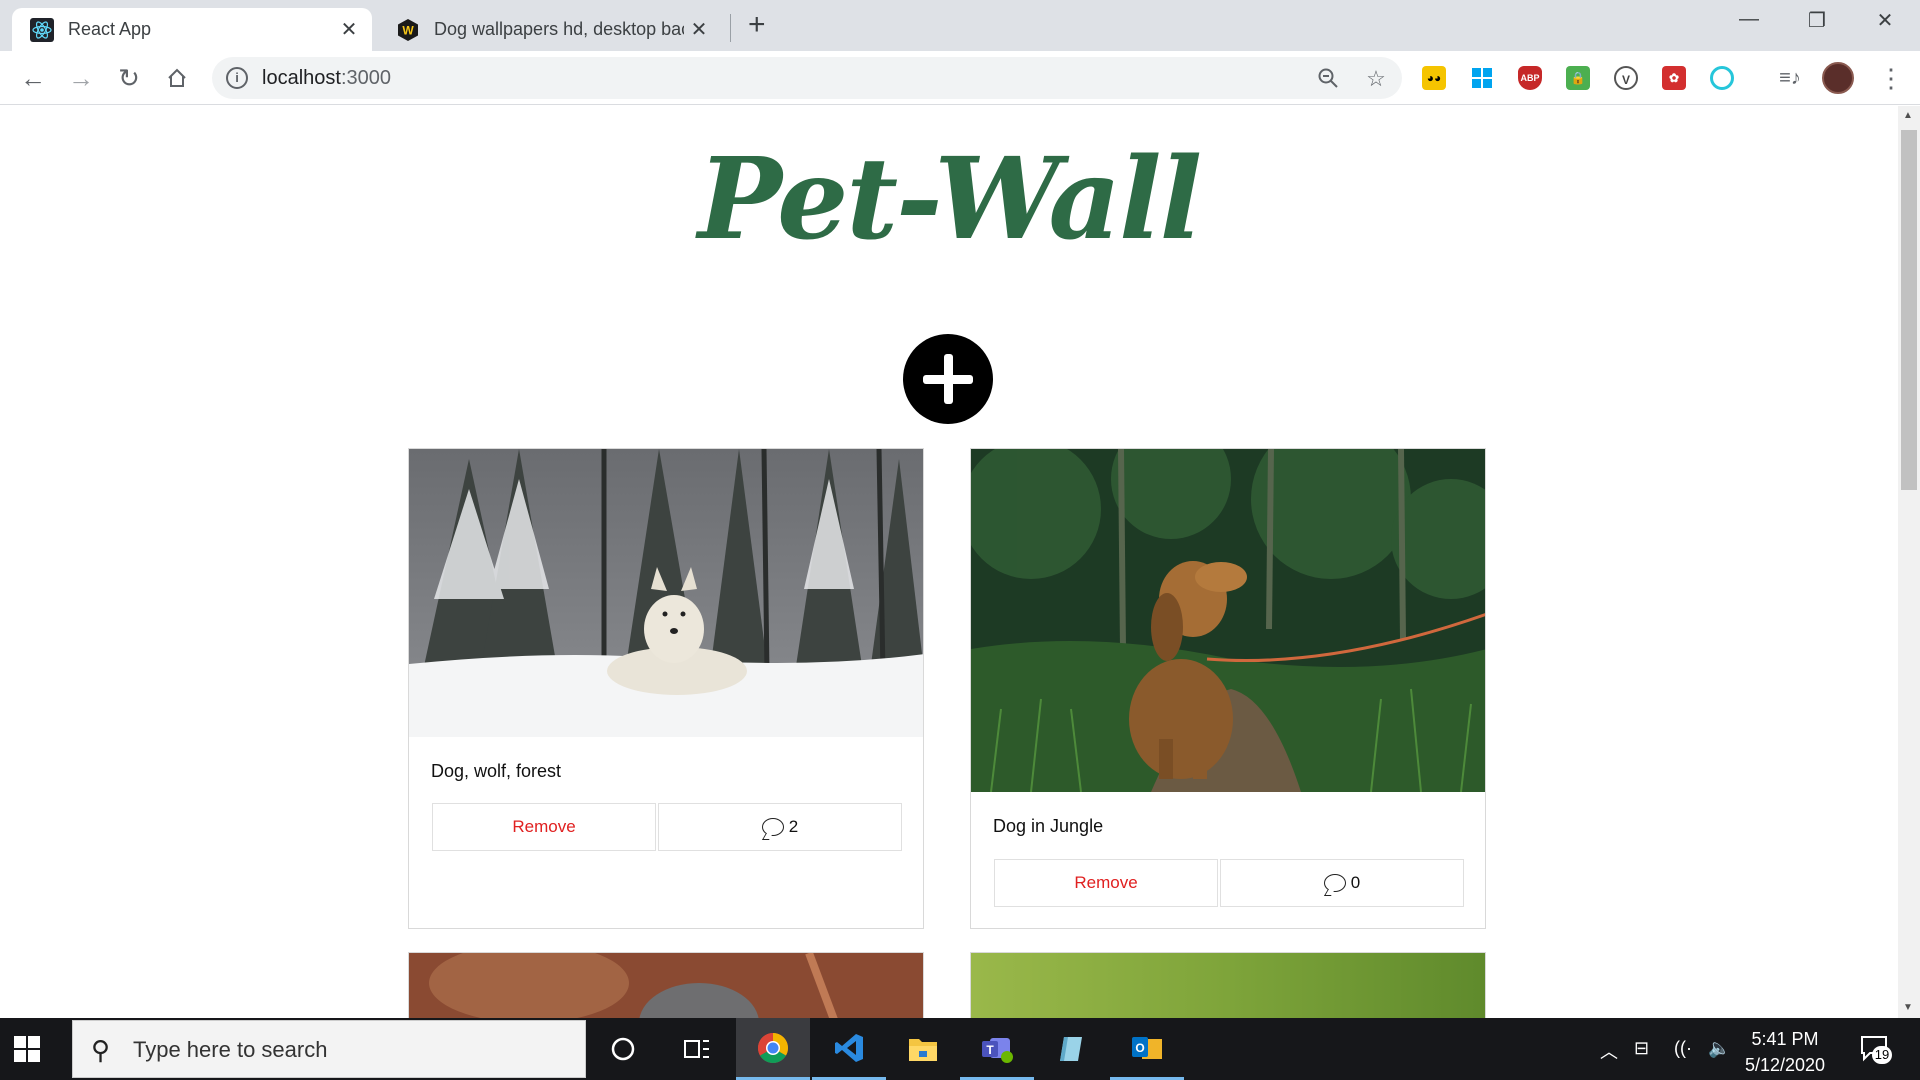 The image size is (1920, 1080). Describe the element at coordinates (773, 1049) in the screenshot. I see `chrome-taskbar-icon` at that location.